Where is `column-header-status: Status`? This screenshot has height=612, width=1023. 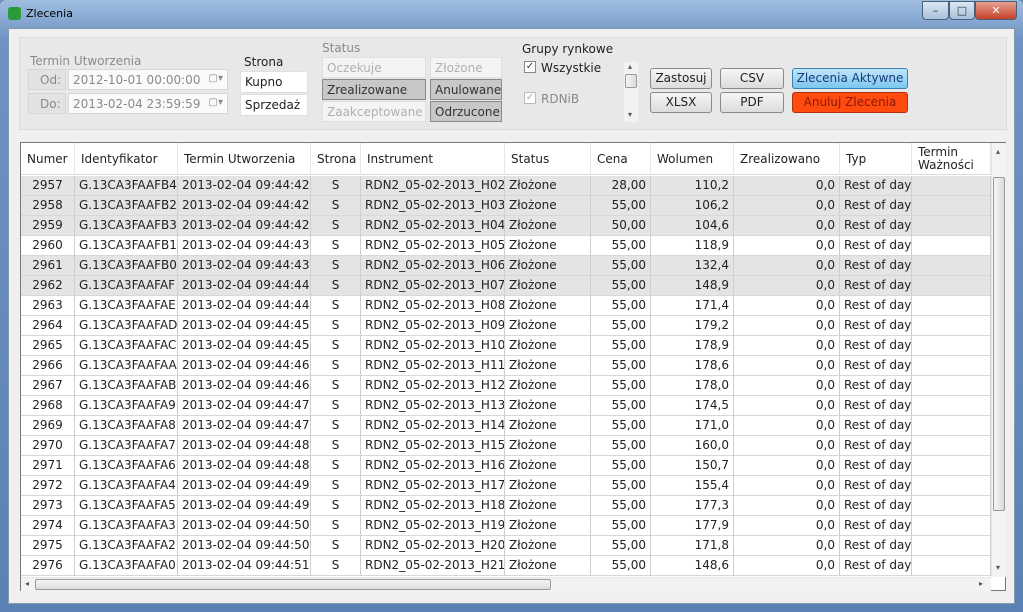 column-header-status: Status is located at coordinates (548, 159).